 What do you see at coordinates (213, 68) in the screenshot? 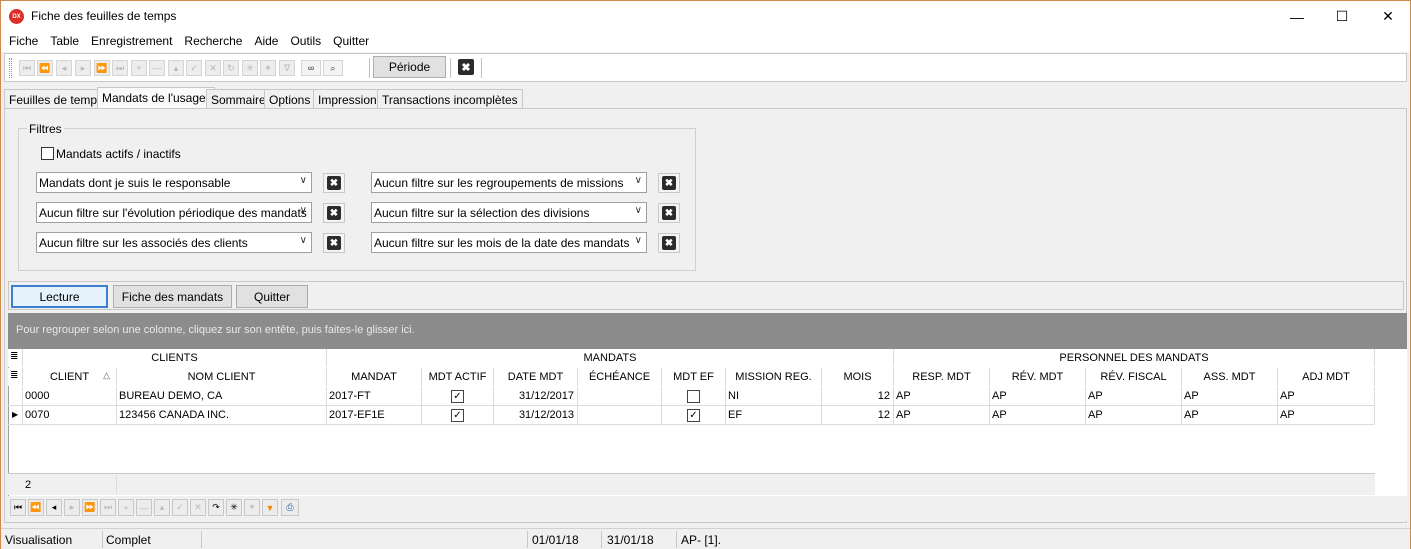
I see `cancel-toolbar-button: ✕` at bounding box center [213, 68].